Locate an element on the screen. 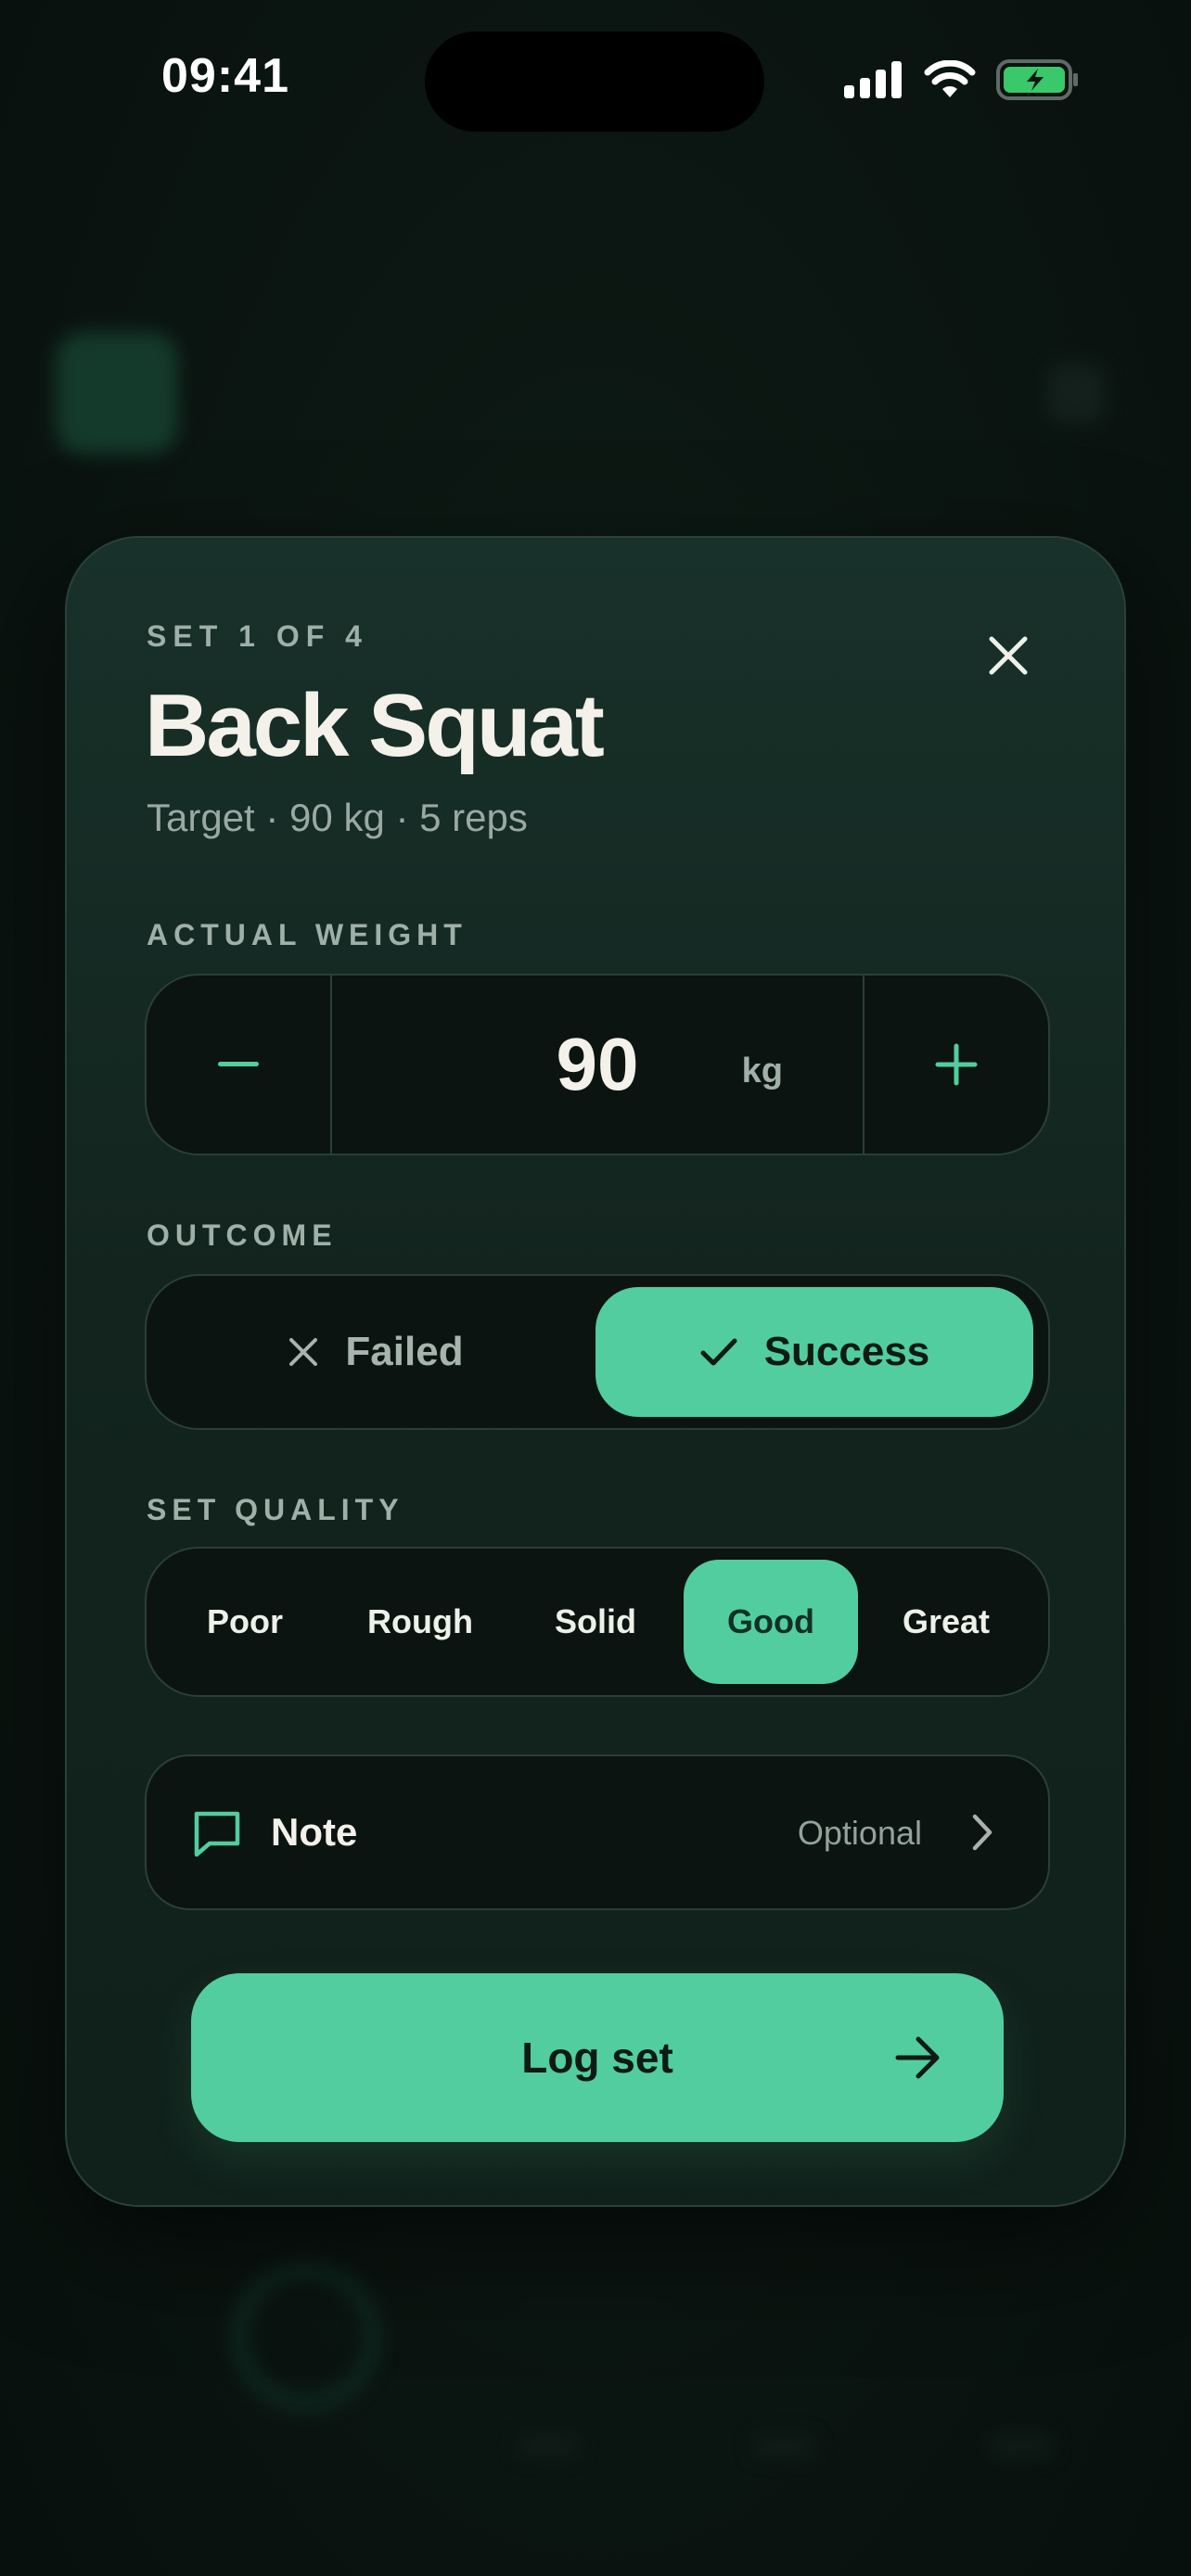 The image size is (1191, 2576). outcome-success-label: Success is located at coordinates (846, 1351).